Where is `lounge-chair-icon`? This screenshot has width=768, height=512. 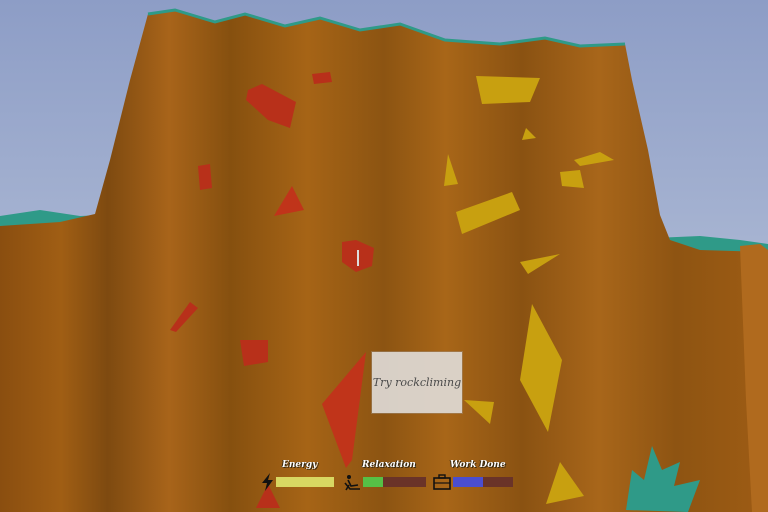
lounge-chair-icon is located at coordinates (352, 483).